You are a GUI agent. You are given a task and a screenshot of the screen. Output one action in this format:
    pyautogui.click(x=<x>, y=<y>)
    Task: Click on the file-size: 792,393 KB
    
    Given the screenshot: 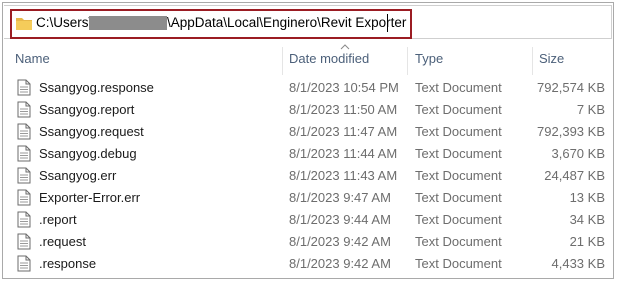 What is the action you would take?
    pyautogui.click(x=571, y=131)
    